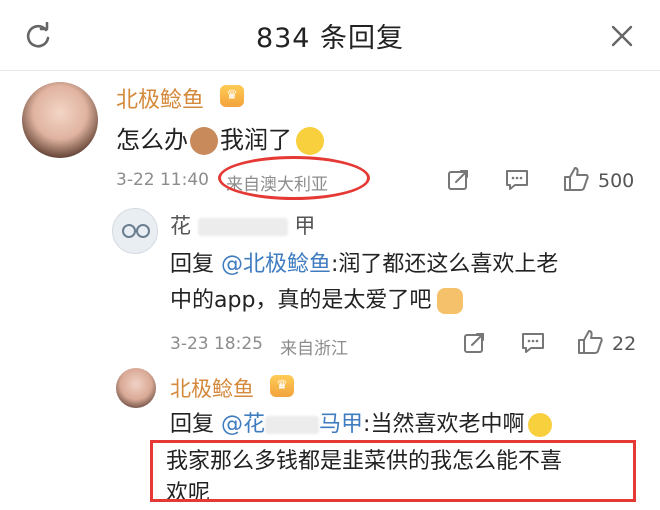 The height and width of the screenshot is (510, 660). I want to click on reply-line1: :润了都还这么喜欢上老, so click(445, 264).